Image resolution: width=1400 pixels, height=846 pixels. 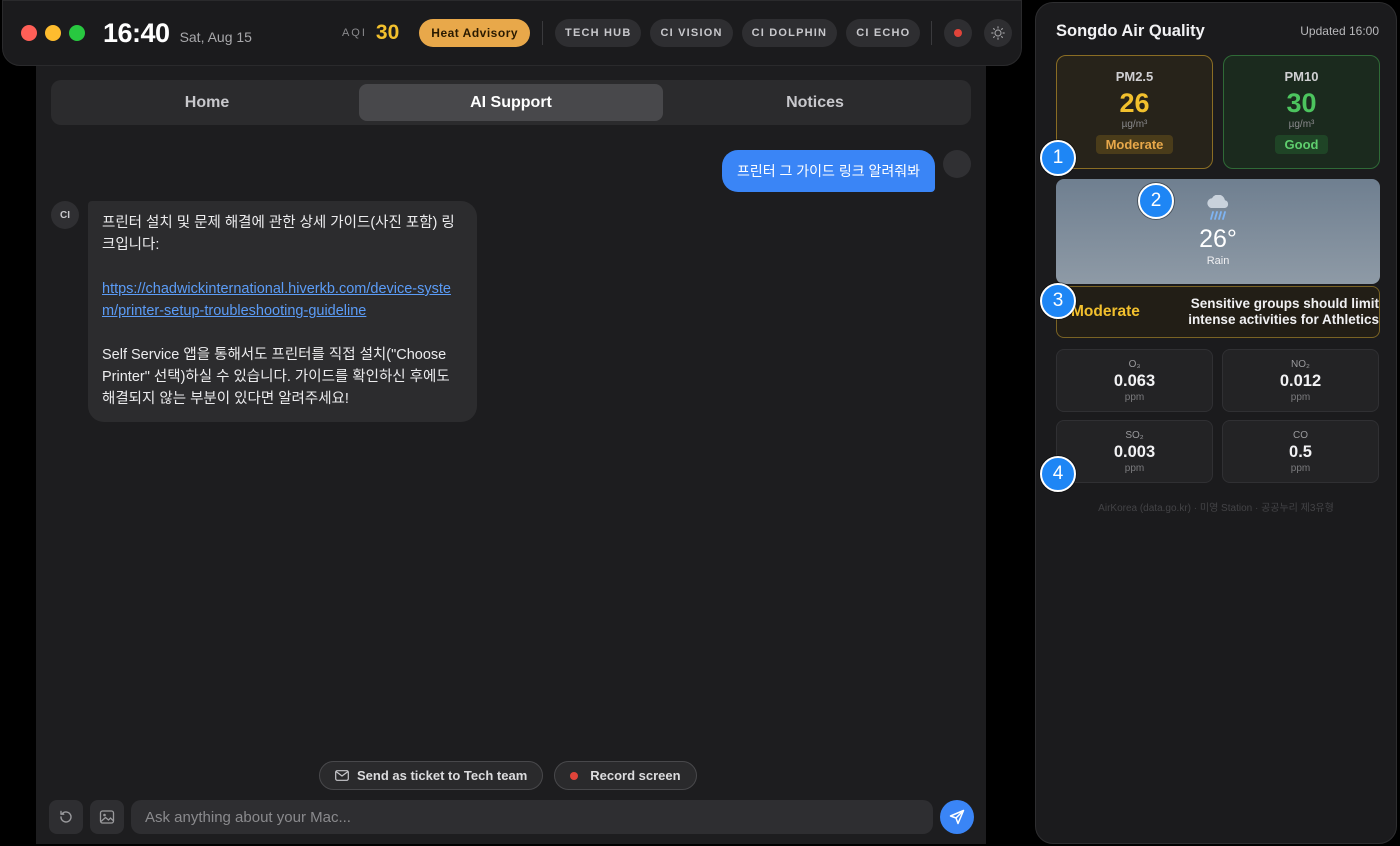 What do you see at coordinates (1301, 76) in the screenshot?
I see `pm10-label: PM10` at bounding box center [1301, 76].